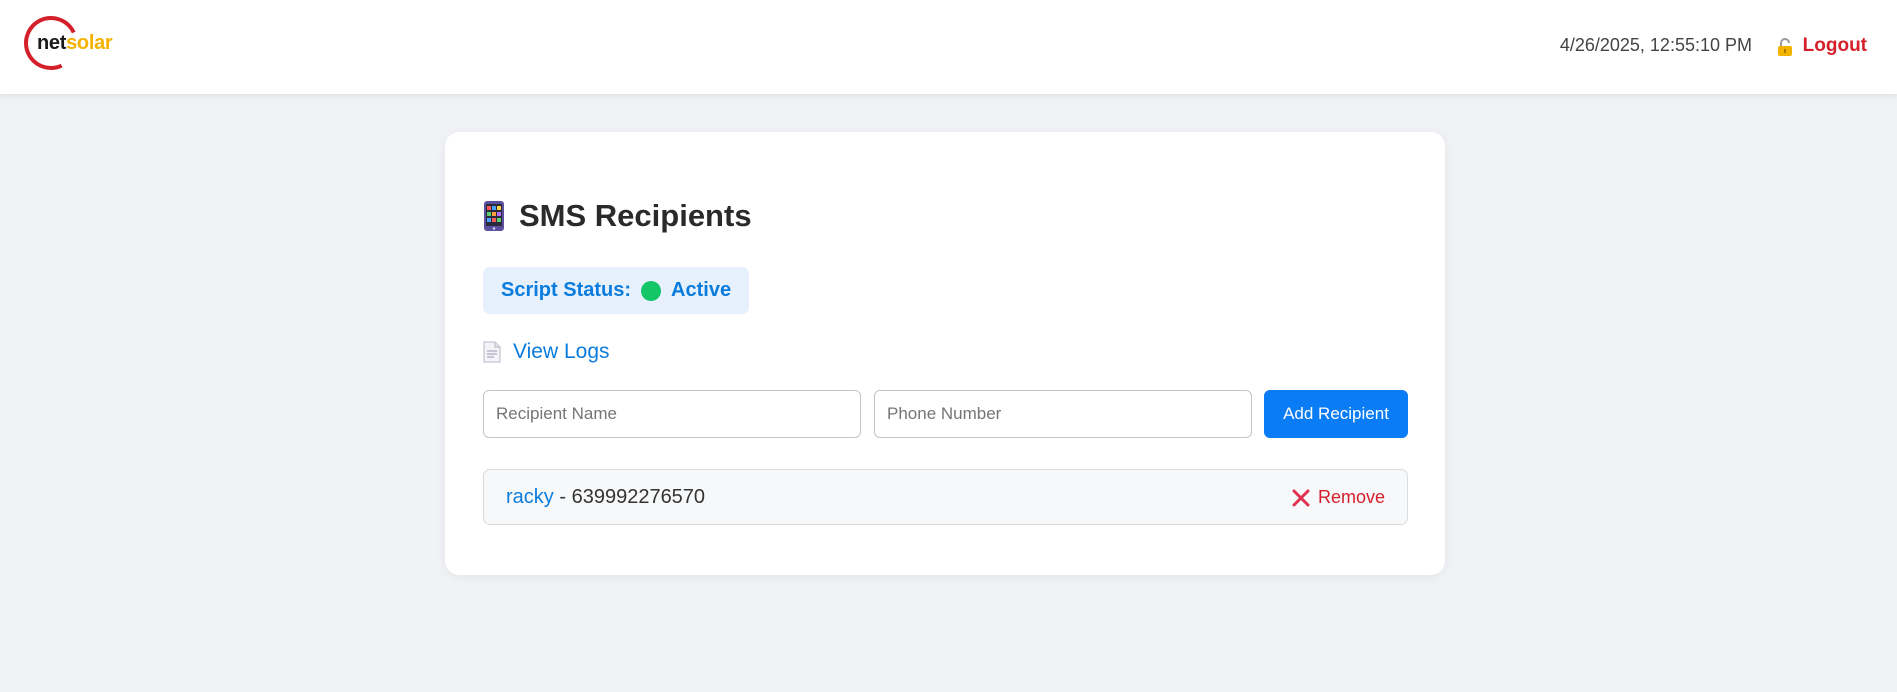 The image size is (1897, 692). Describe the element at coordinates (1301, 497) in the screenshot. I see `close-icon` at that location.